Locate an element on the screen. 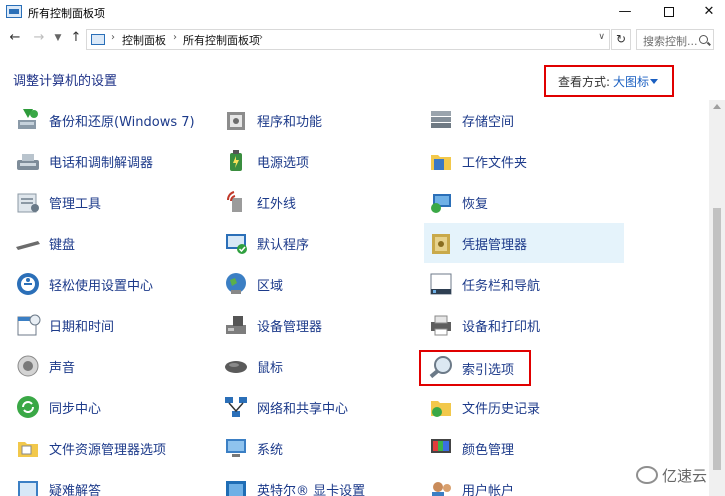 The height and width of the screenshot is (496, 725). item-date-time: 日期和时间 is located at coordinates (114, 325).